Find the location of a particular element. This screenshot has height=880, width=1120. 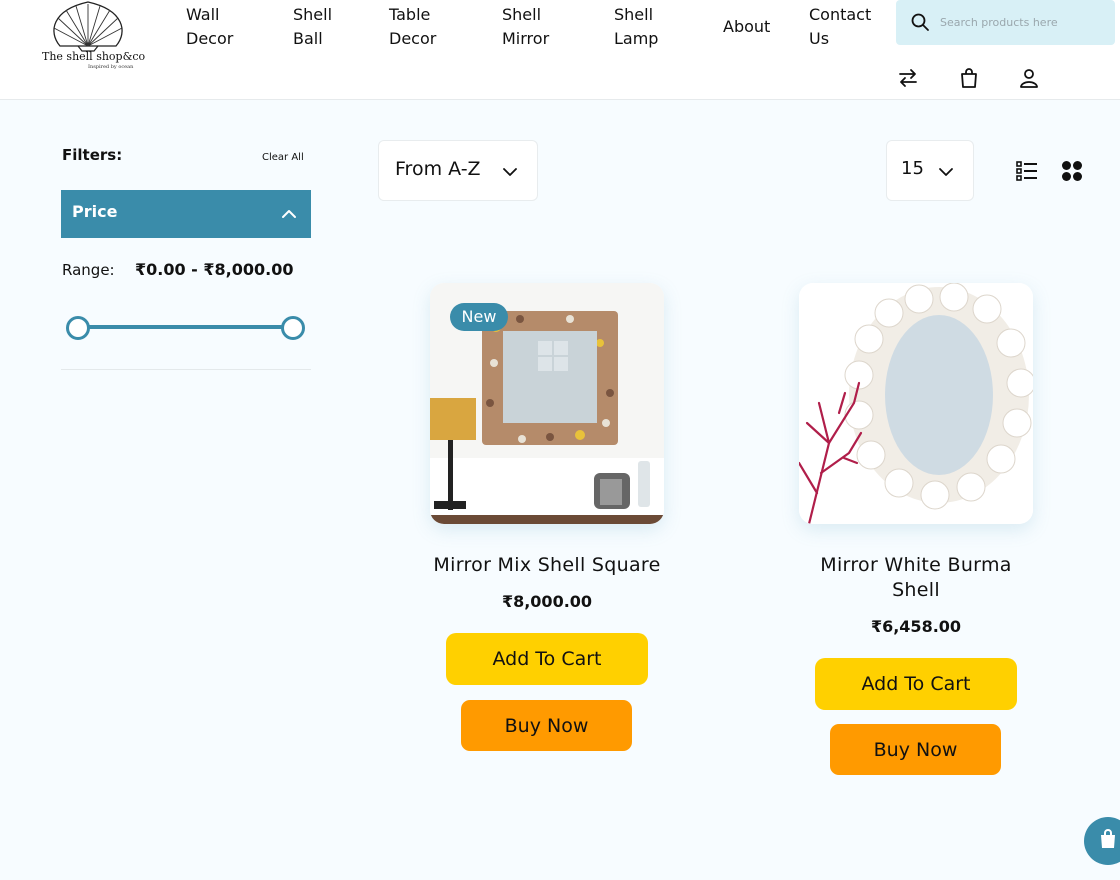

product-image-mirror-white-burma-shell is located at coordinates (916, 403).